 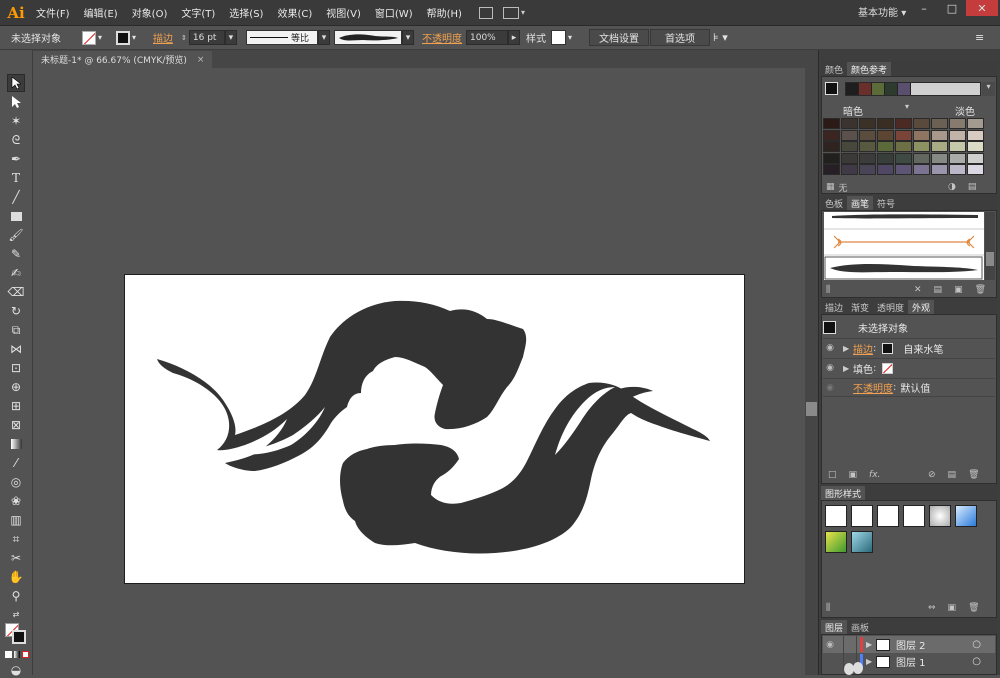 I want to click on brush-library-icon: ⫼, so click(x=828, y=290).